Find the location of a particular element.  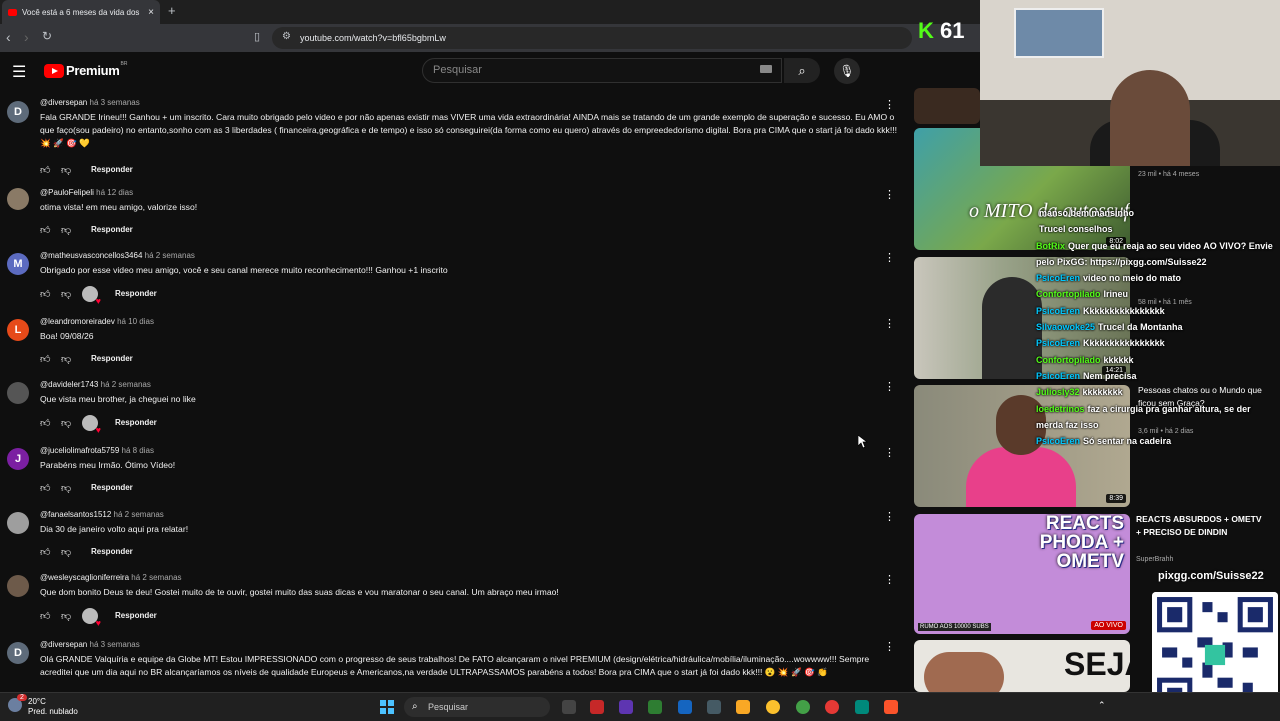

keyboard-icon is located at coordinates (766, 69).